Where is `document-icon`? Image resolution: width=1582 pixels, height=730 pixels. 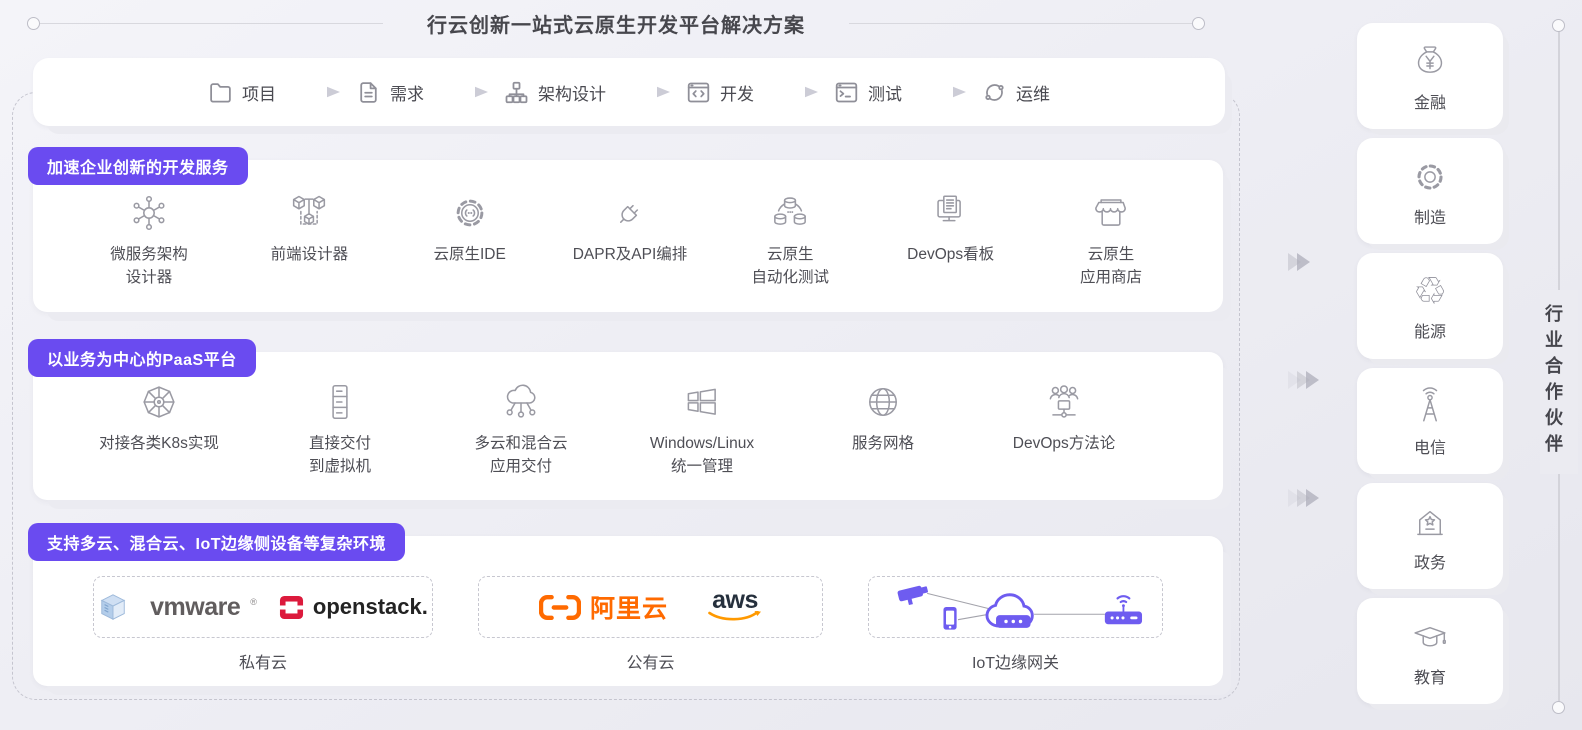
document-icon is located at coordinates (368, 92).